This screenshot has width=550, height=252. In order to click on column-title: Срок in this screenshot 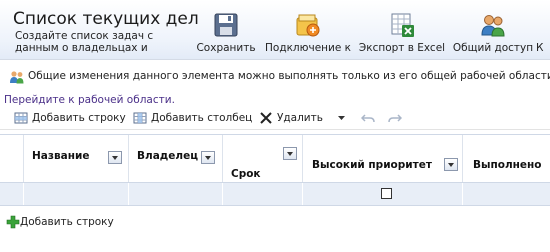, I will do `click(246, 174)`.